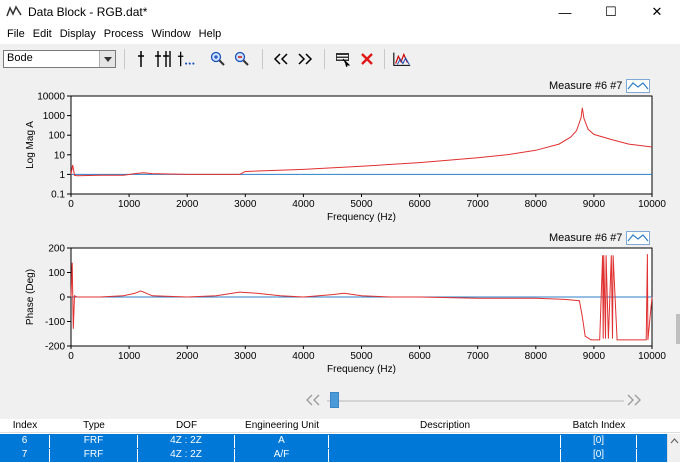 The height and width of the screenshot is (463, 680). I want to click on top-xtick-label: 3000, so click(245, 204).